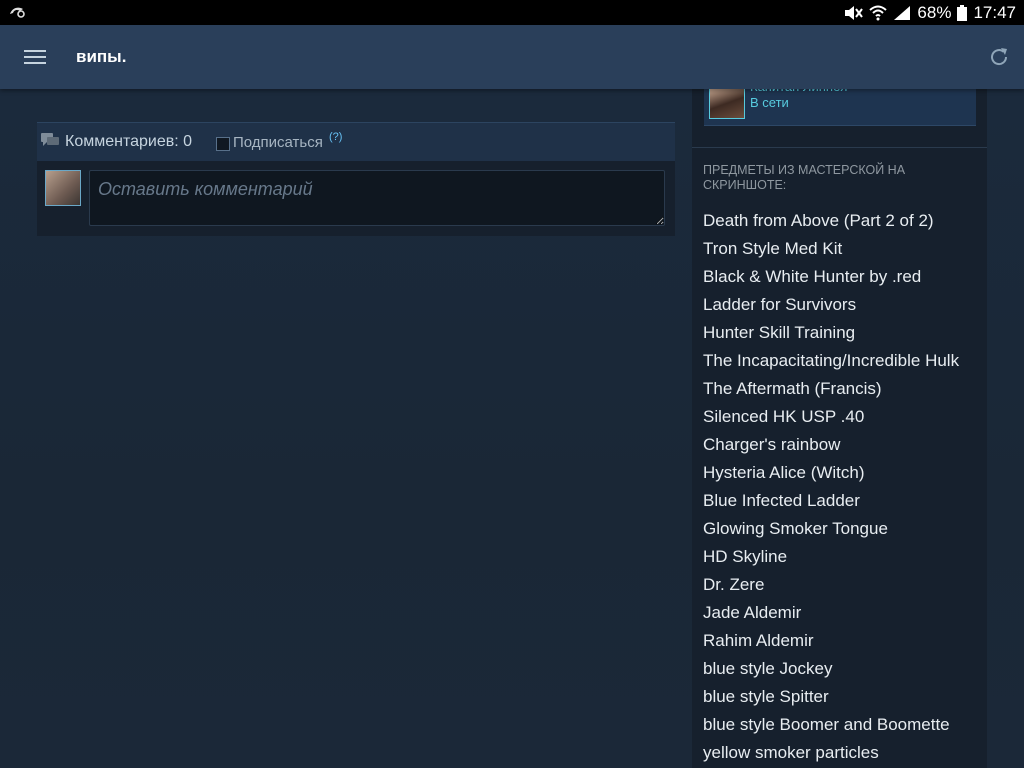 The image size is (1024, 768). What do you see at coordinates (831, 390) in the screenshot?
I see `workshop-item: The Aftermath (Francis)` at bounding box center [831, 390].